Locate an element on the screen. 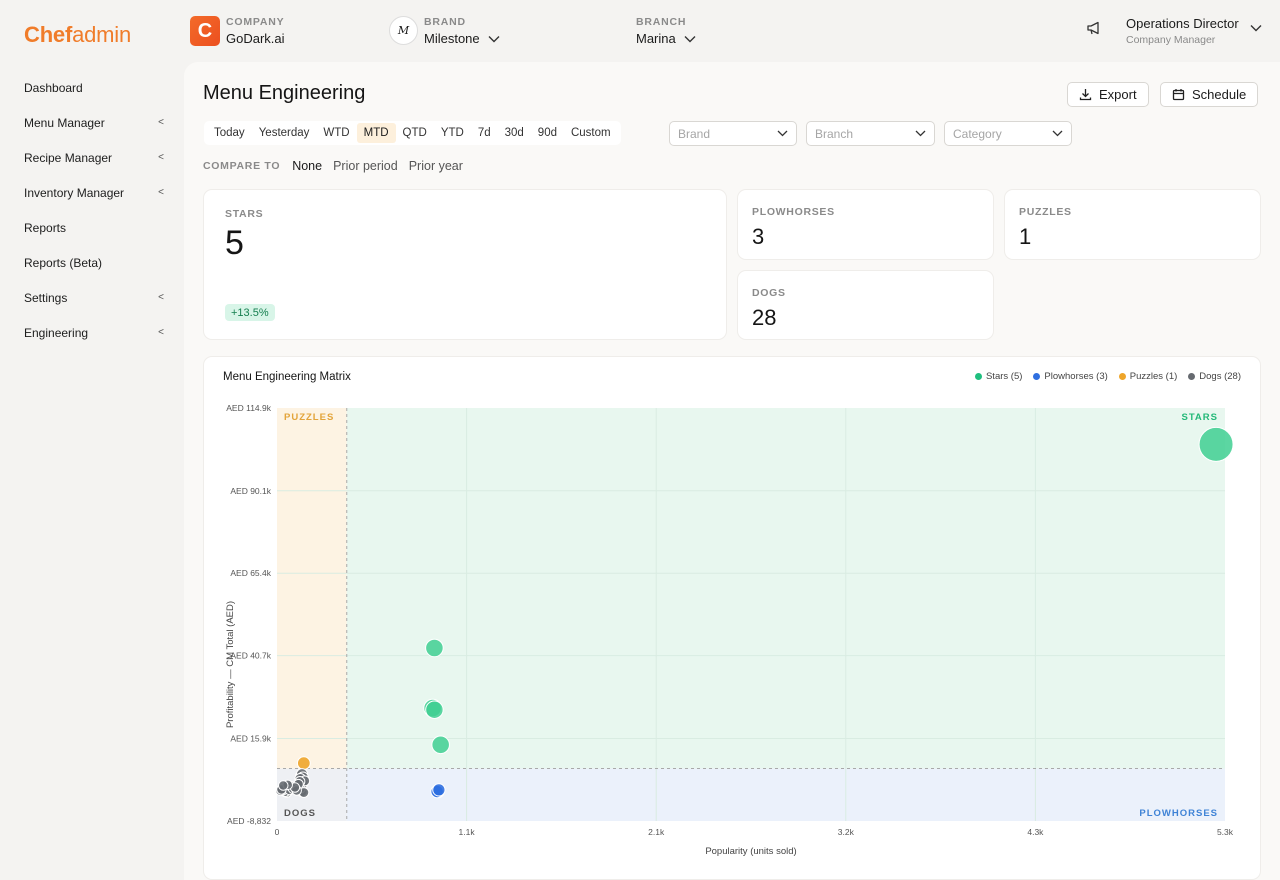  company-label: COMPANY is located at coordinates (255, 22).